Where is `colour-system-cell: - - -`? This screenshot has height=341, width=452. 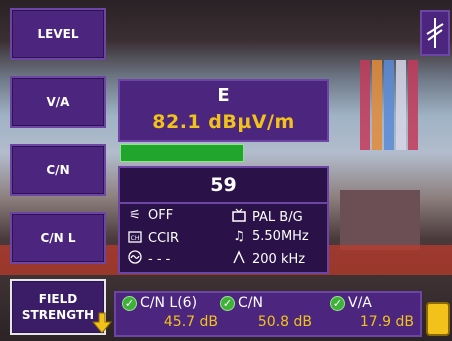
colour-system-cell: - - - is located at coordinates (149, 259).